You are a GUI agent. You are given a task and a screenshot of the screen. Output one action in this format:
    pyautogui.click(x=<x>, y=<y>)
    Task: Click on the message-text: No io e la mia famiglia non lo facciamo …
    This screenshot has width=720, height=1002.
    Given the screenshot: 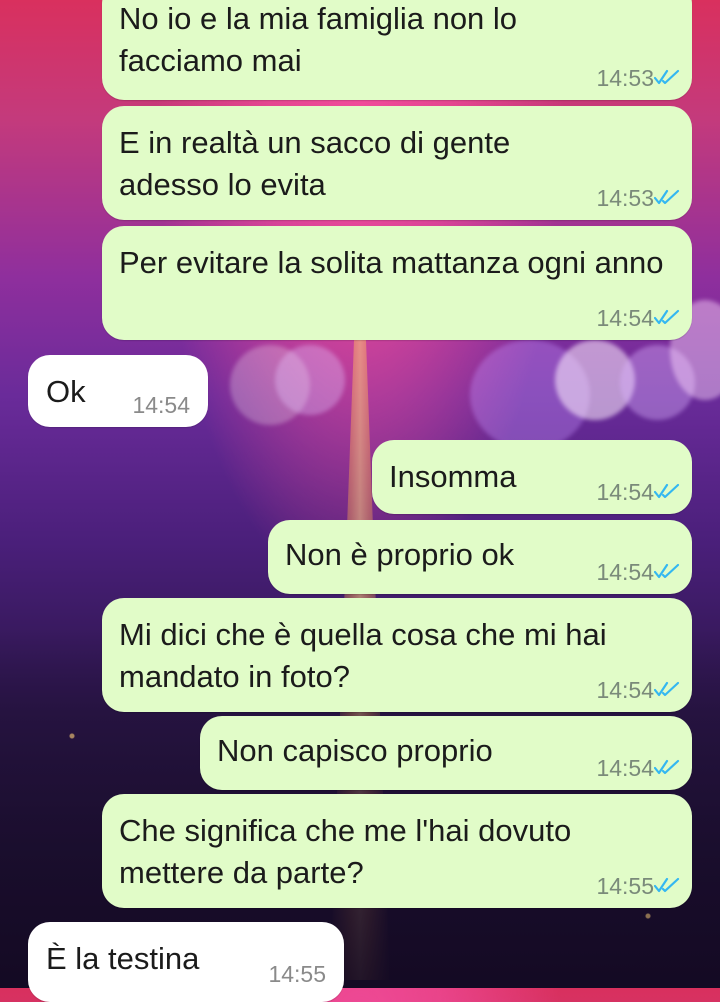 What is the action you would take?
    pyautogui.click(x=318, y=39)
    